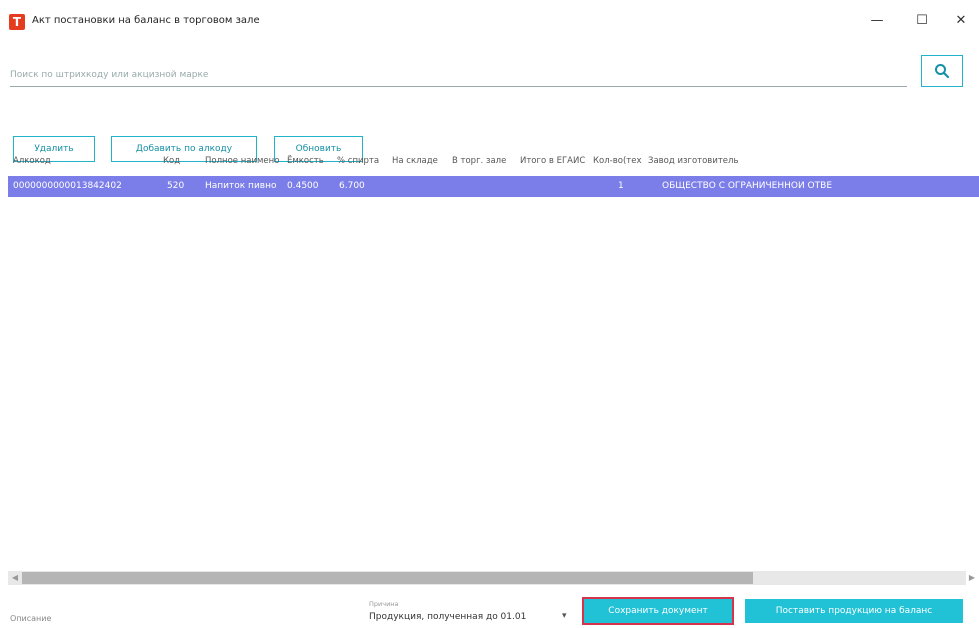  Describe the element at coordinates (854, 611) in the screenshot. I see `post-to-balance-button: Поставить продукцию на баланс` at that location.